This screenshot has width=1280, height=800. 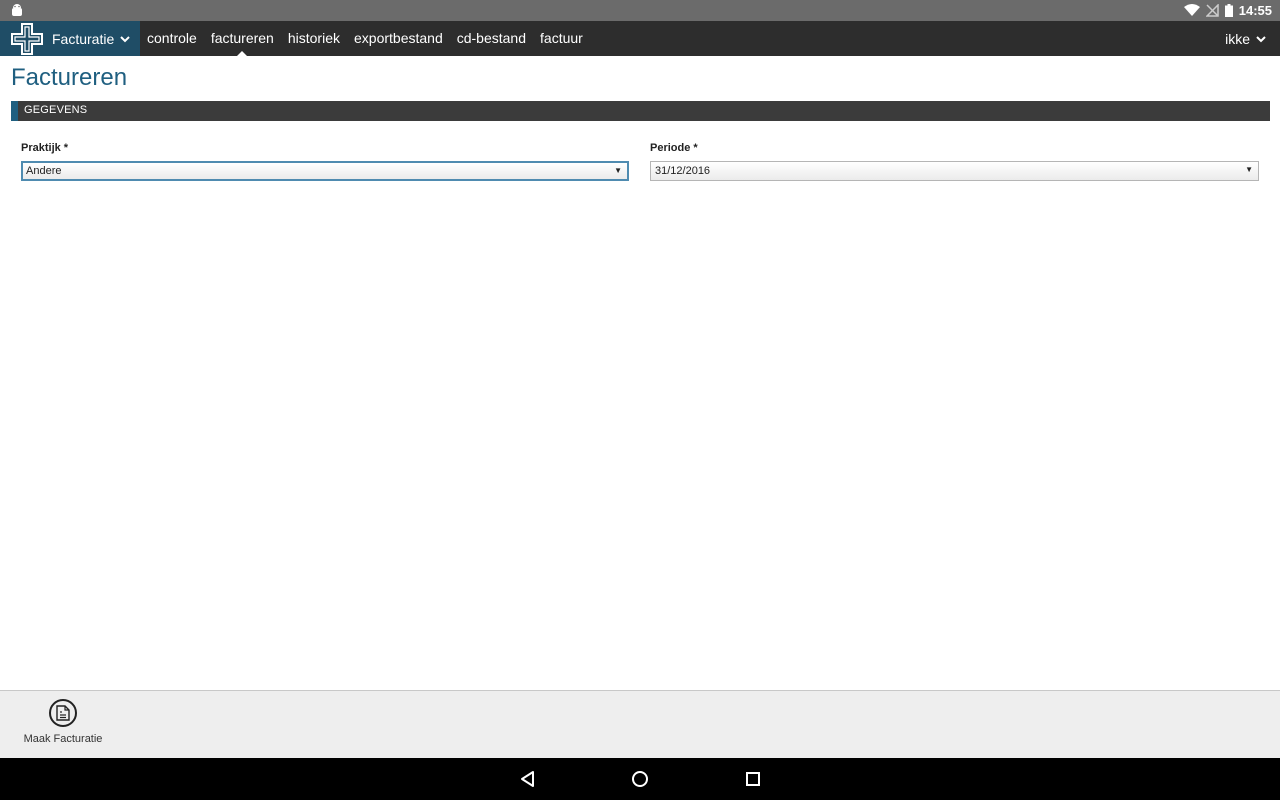 I want to click on praktijk-label: Praktijk *, so click(x=45, y=148).